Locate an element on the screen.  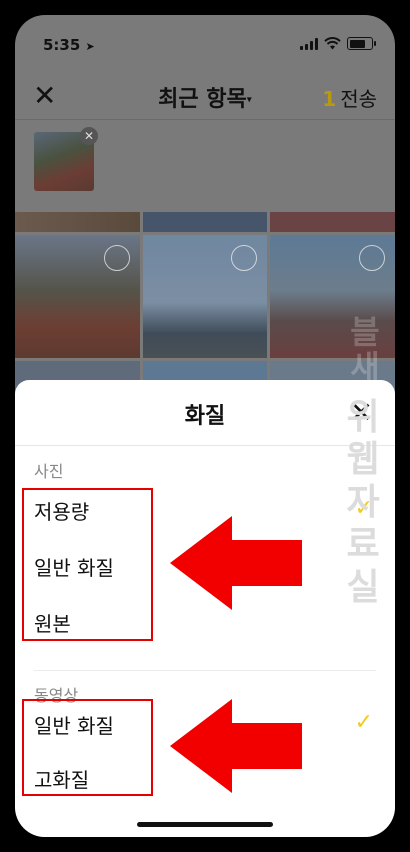
sheet-title: 화질 is located at coordinates (205, 416).